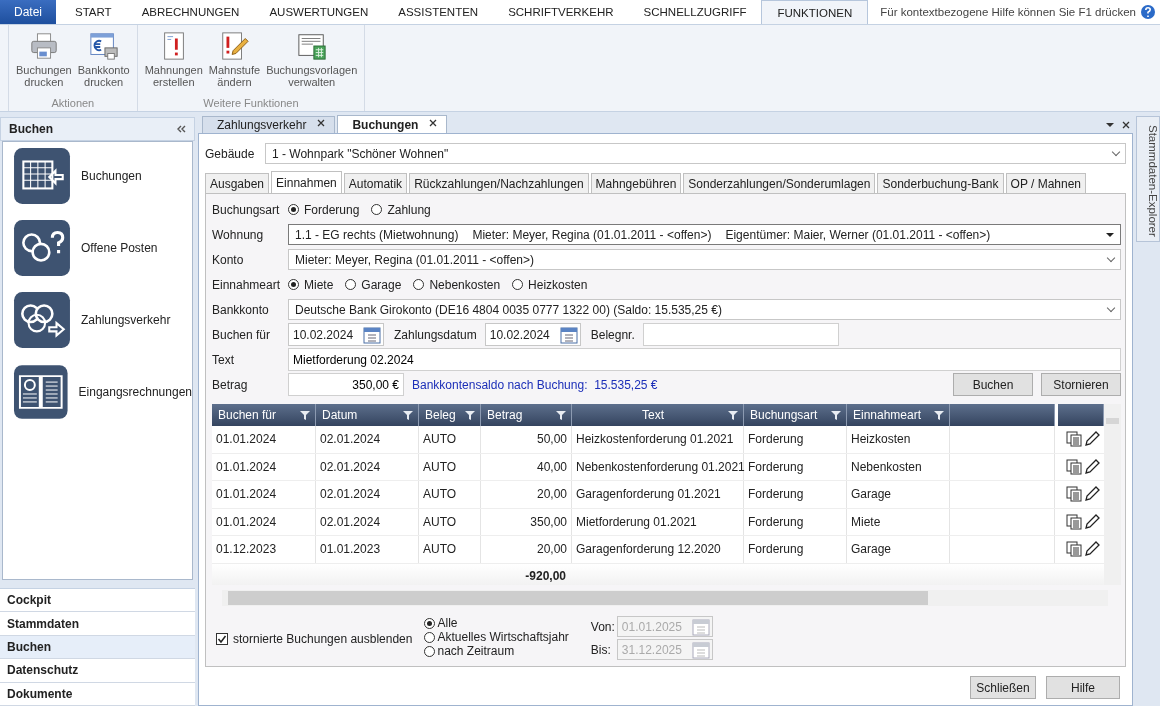 The height and width of the screenshot is (706, 1160). I want to click on bank-account-dropdown: Deutsche Bank Girokonto (DE16 4804 0035 0777 1322 00) (Saldo: 15.535,25 €), so click(704, 309).